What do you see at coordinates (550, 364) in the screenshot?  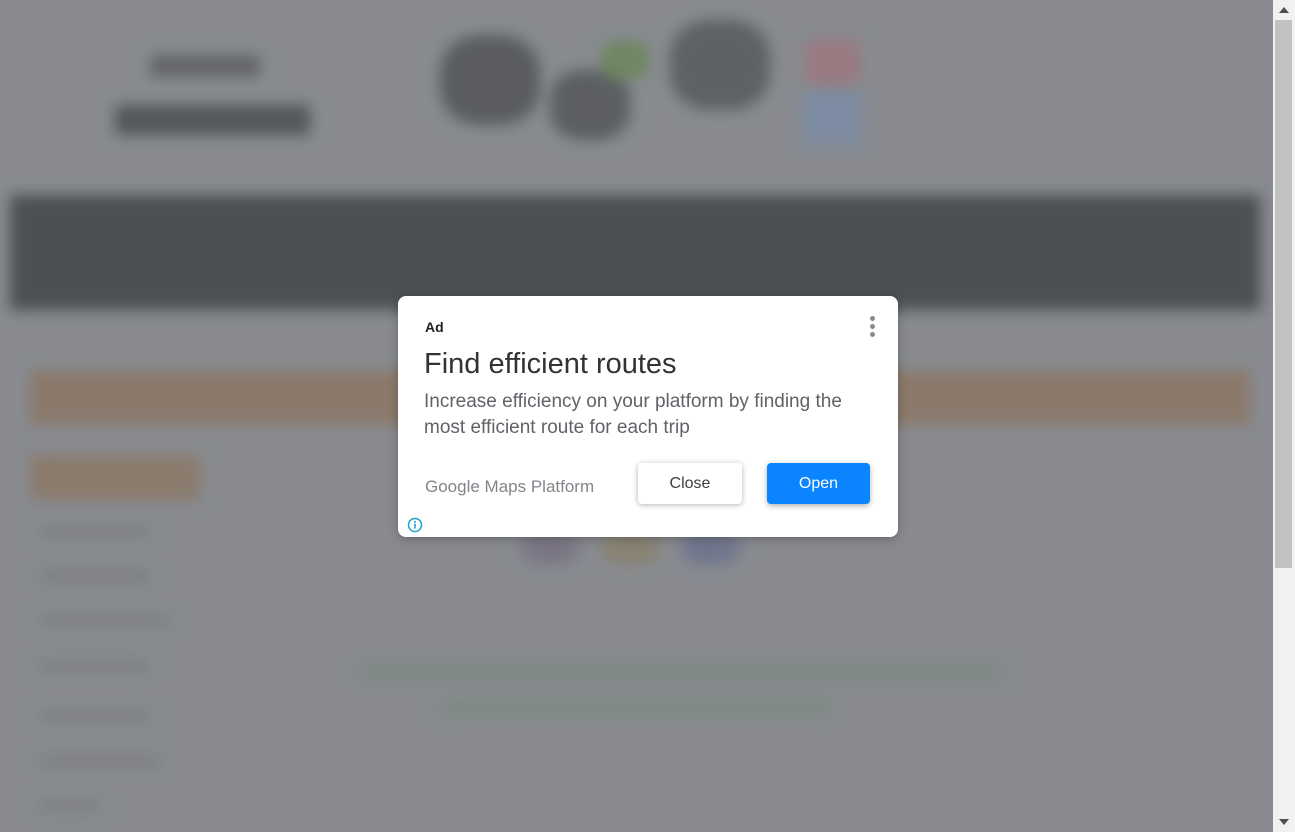 I see `ad-title: Find efficient routes` at bounding box center [550, 364].